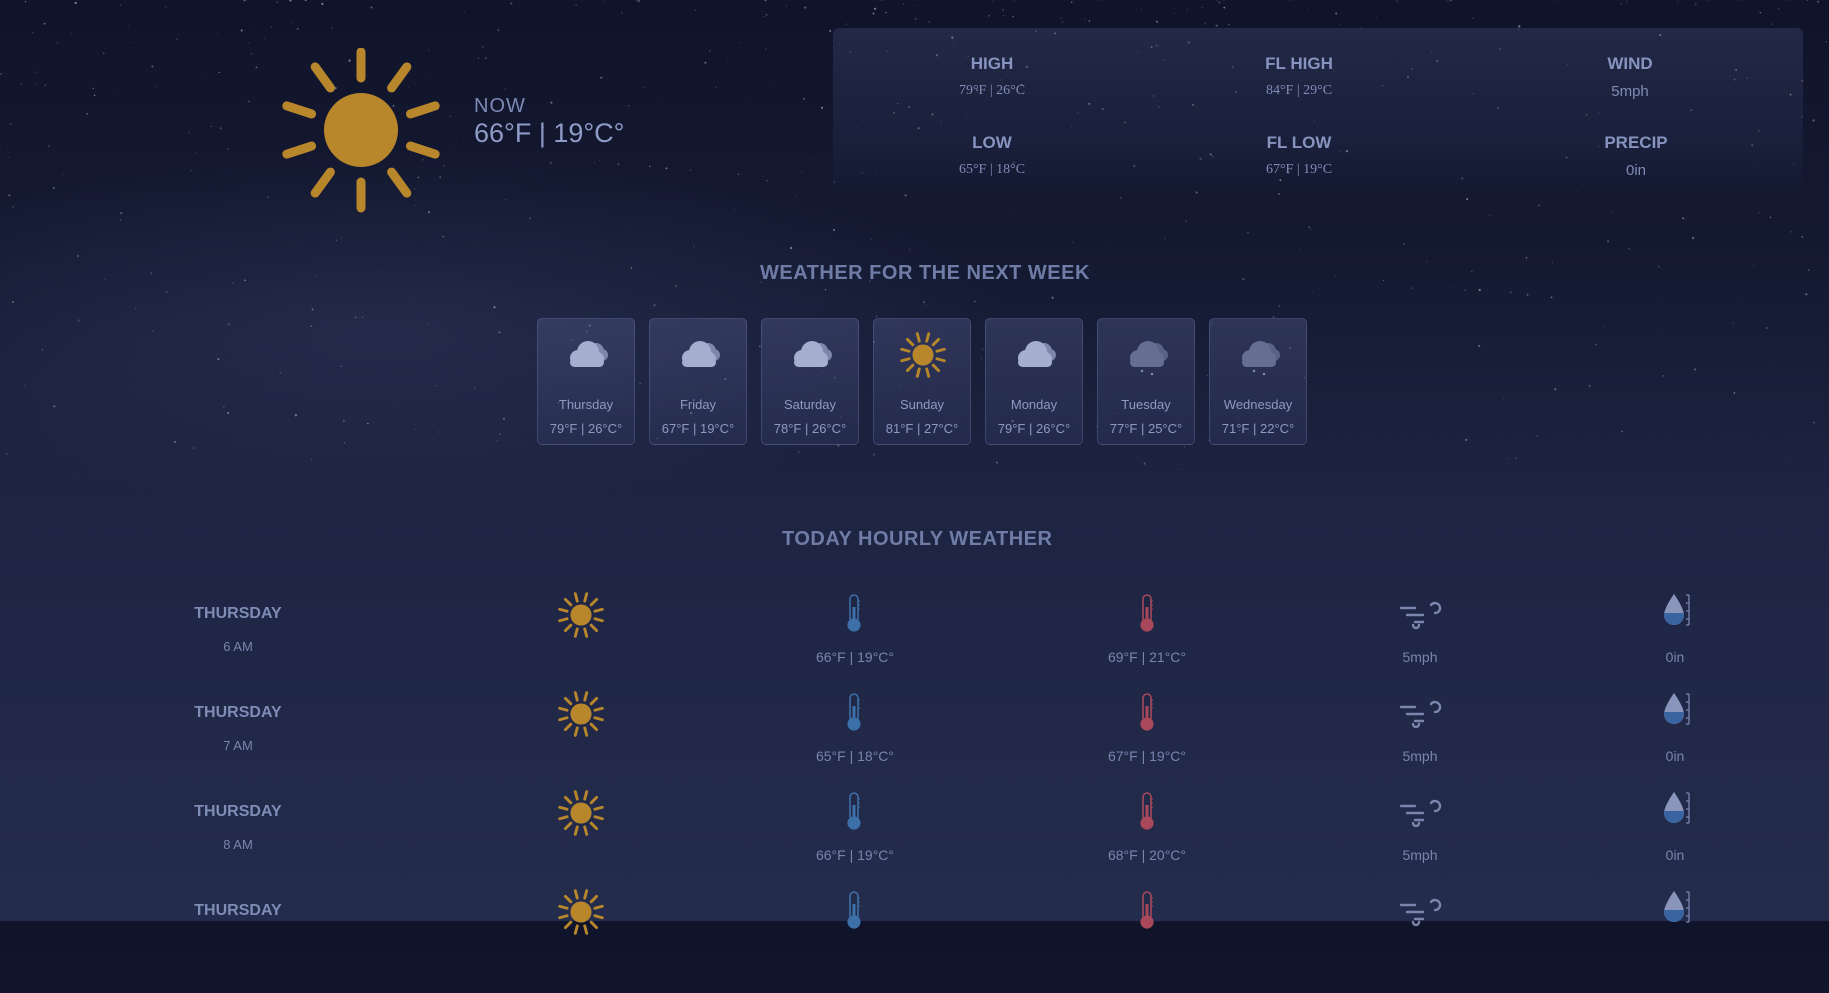  I want to click on day-temperature: 67°F | 19°C°, so click(698, 428).